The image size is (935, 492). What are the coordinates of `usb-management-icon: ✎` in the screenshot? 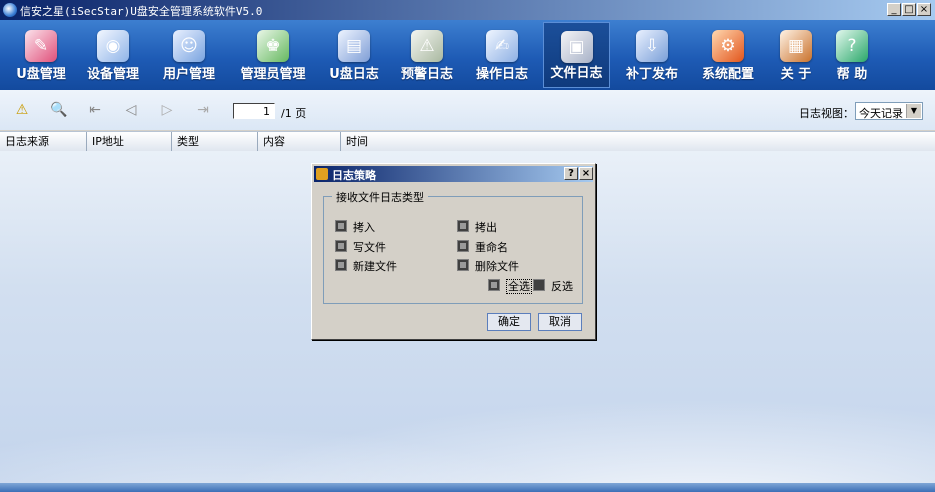 It's located at (41, 46).